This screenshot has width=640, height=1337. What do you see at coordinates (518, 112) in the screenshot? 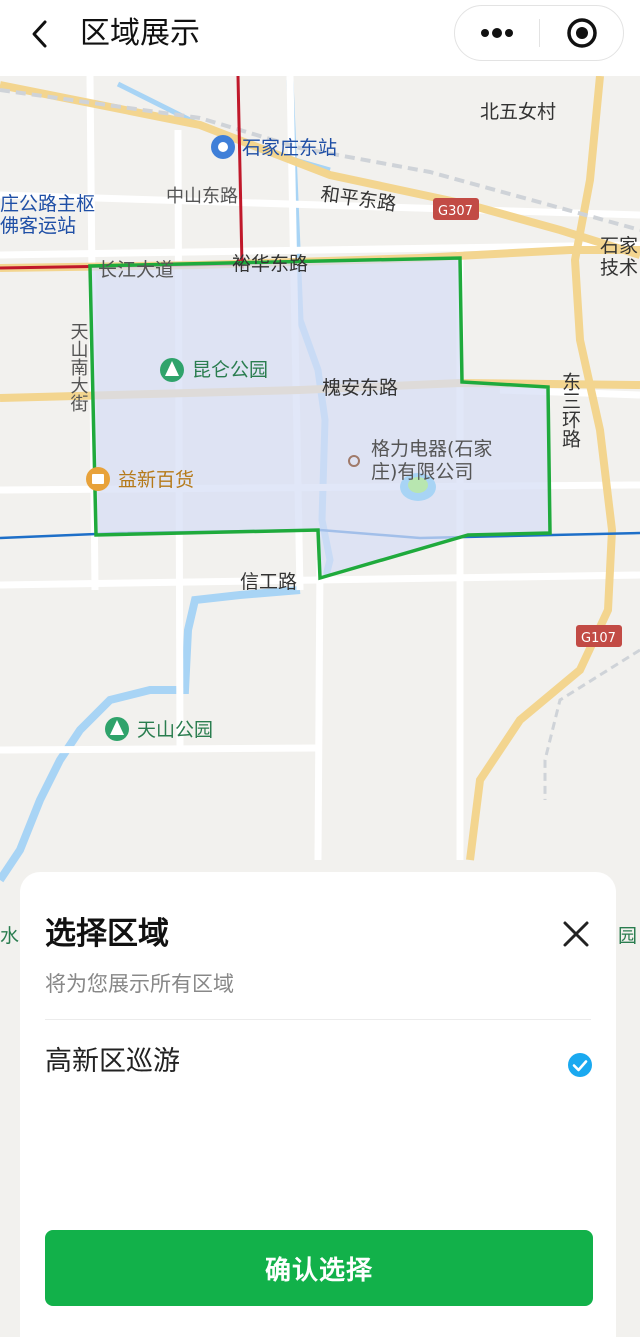
I see `map-label: 北五女村` at bounding box center [518, 112].